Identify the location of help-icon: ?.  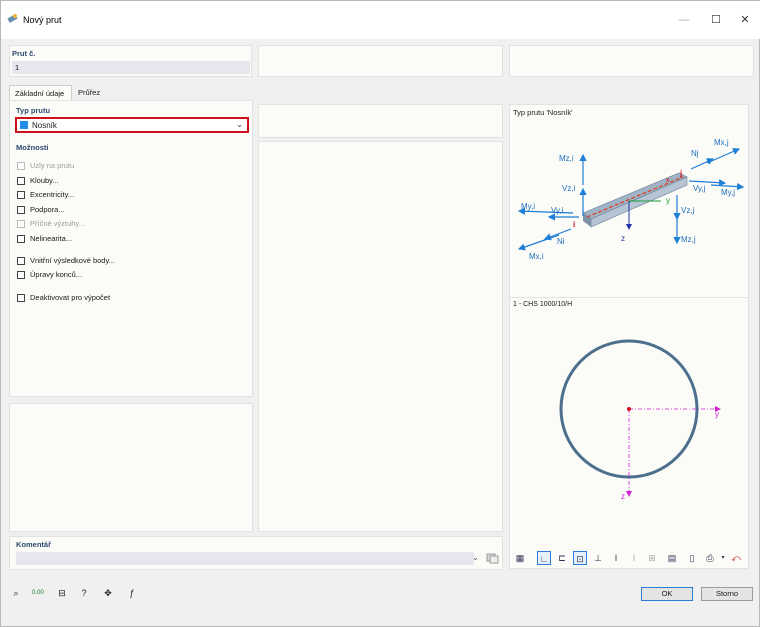
(84, 593).